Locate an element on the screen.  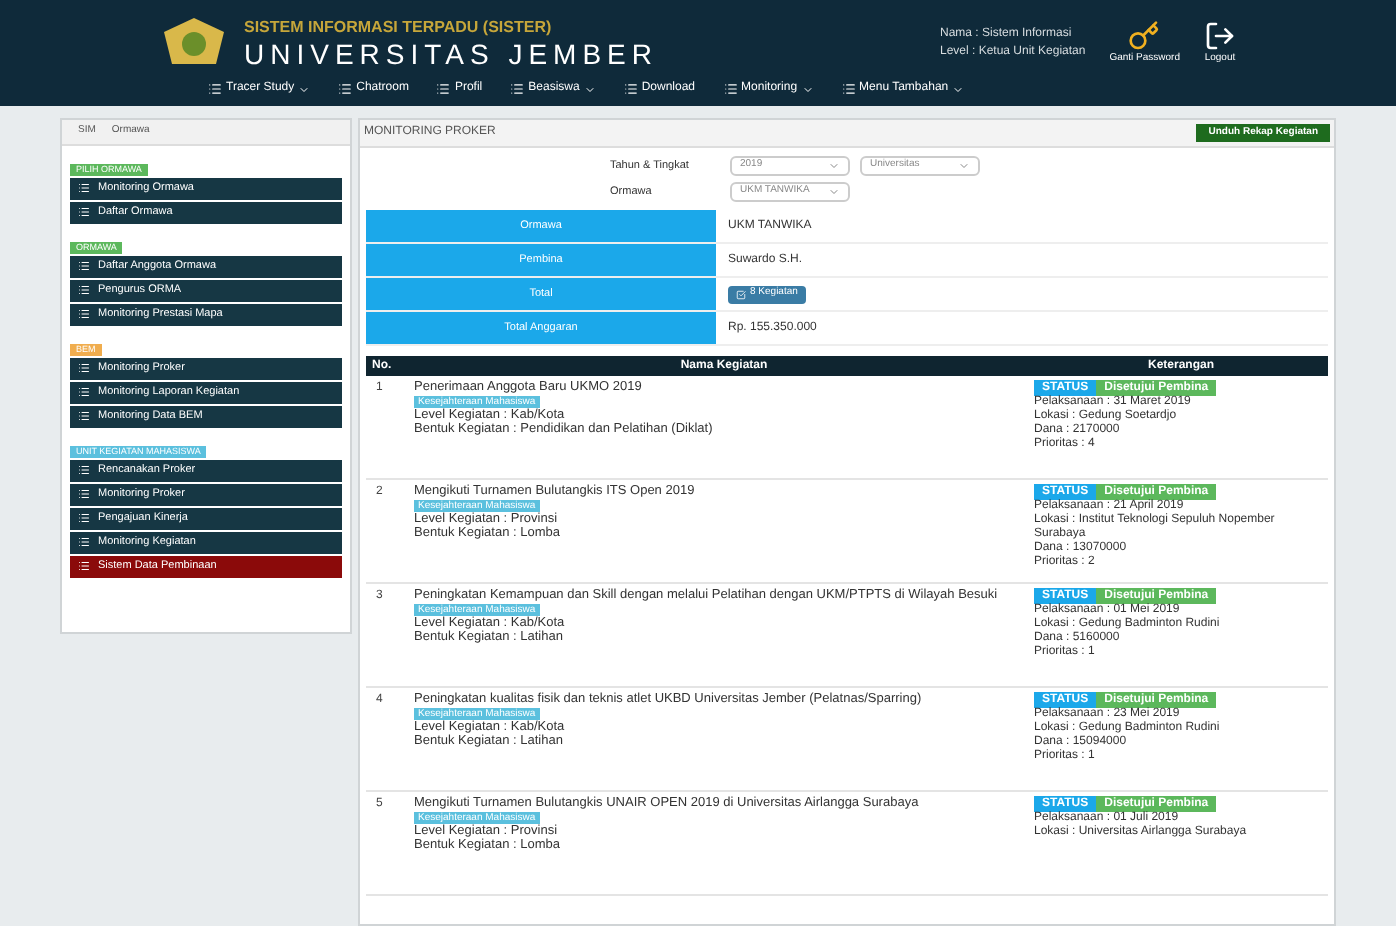
logout-icon is located at coordinates (1220, 36).